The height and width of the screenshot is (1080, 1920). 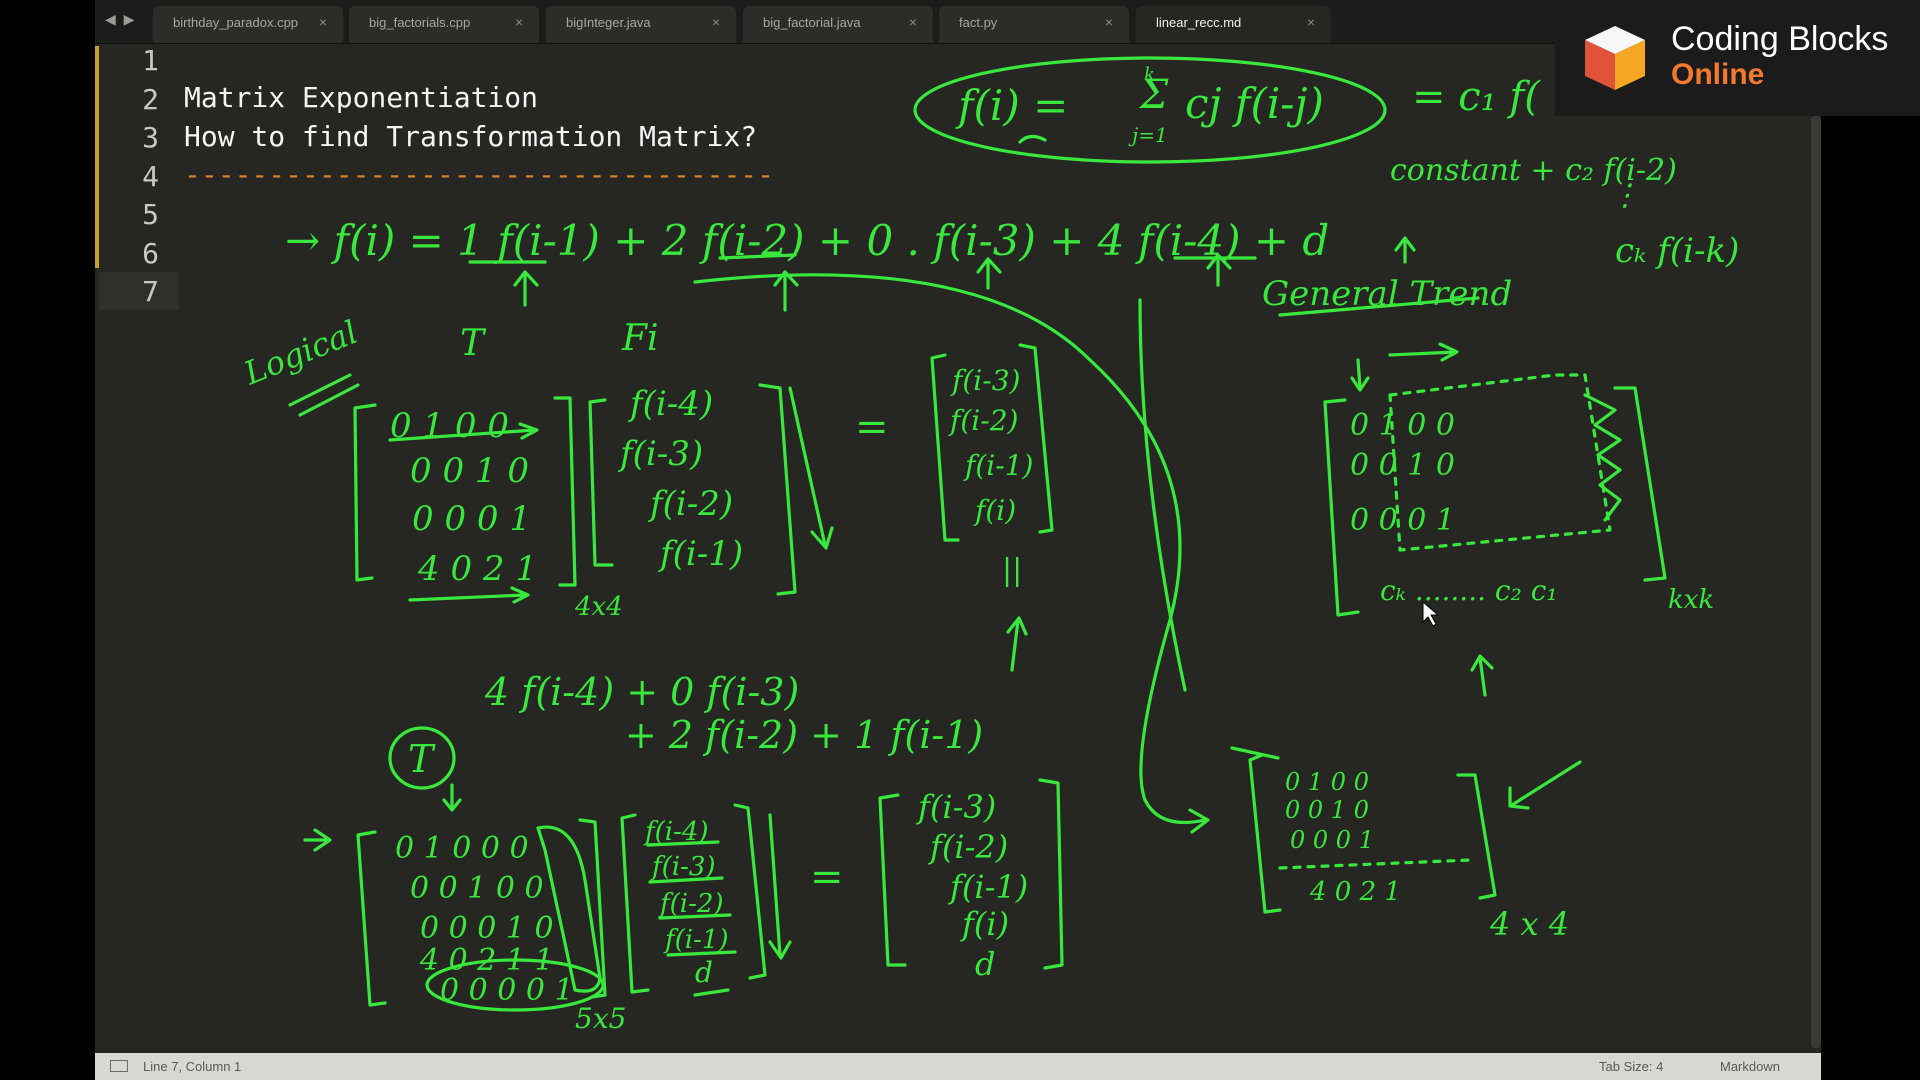 What do you see at coordinates (968, 847) in the screenshot?
I see `result5-row: f(i-2)` at bounding box center [968, 847].